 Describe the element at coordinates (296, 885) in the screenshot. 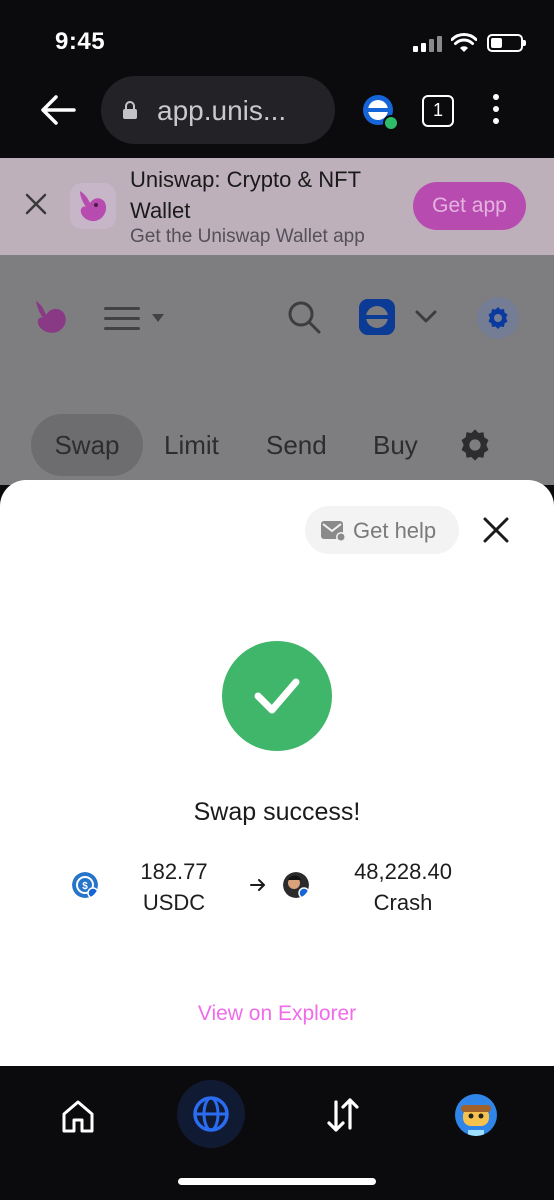

I see `crash-token-icon` at that location.